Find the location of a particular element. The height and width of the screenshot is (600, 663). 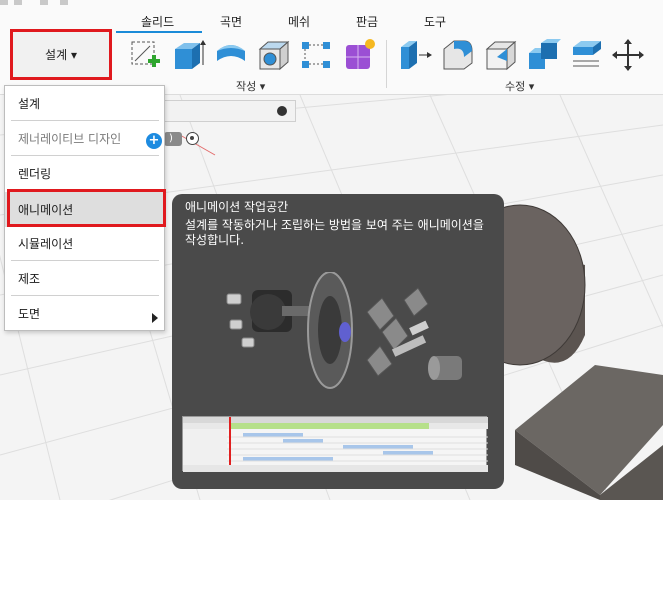

box-body is located at coordinates (589, 432).